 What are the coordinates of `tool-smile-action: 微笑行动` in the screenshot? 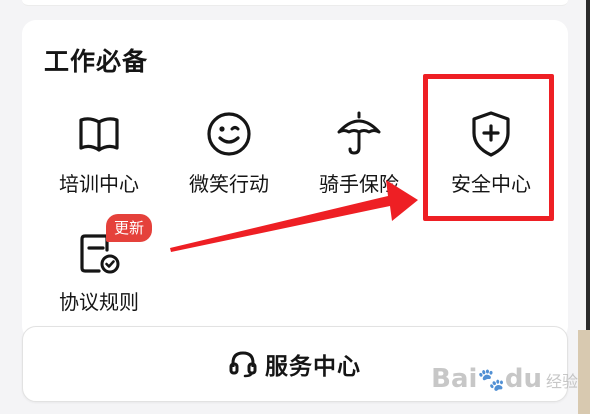 It's located at (229, 152).